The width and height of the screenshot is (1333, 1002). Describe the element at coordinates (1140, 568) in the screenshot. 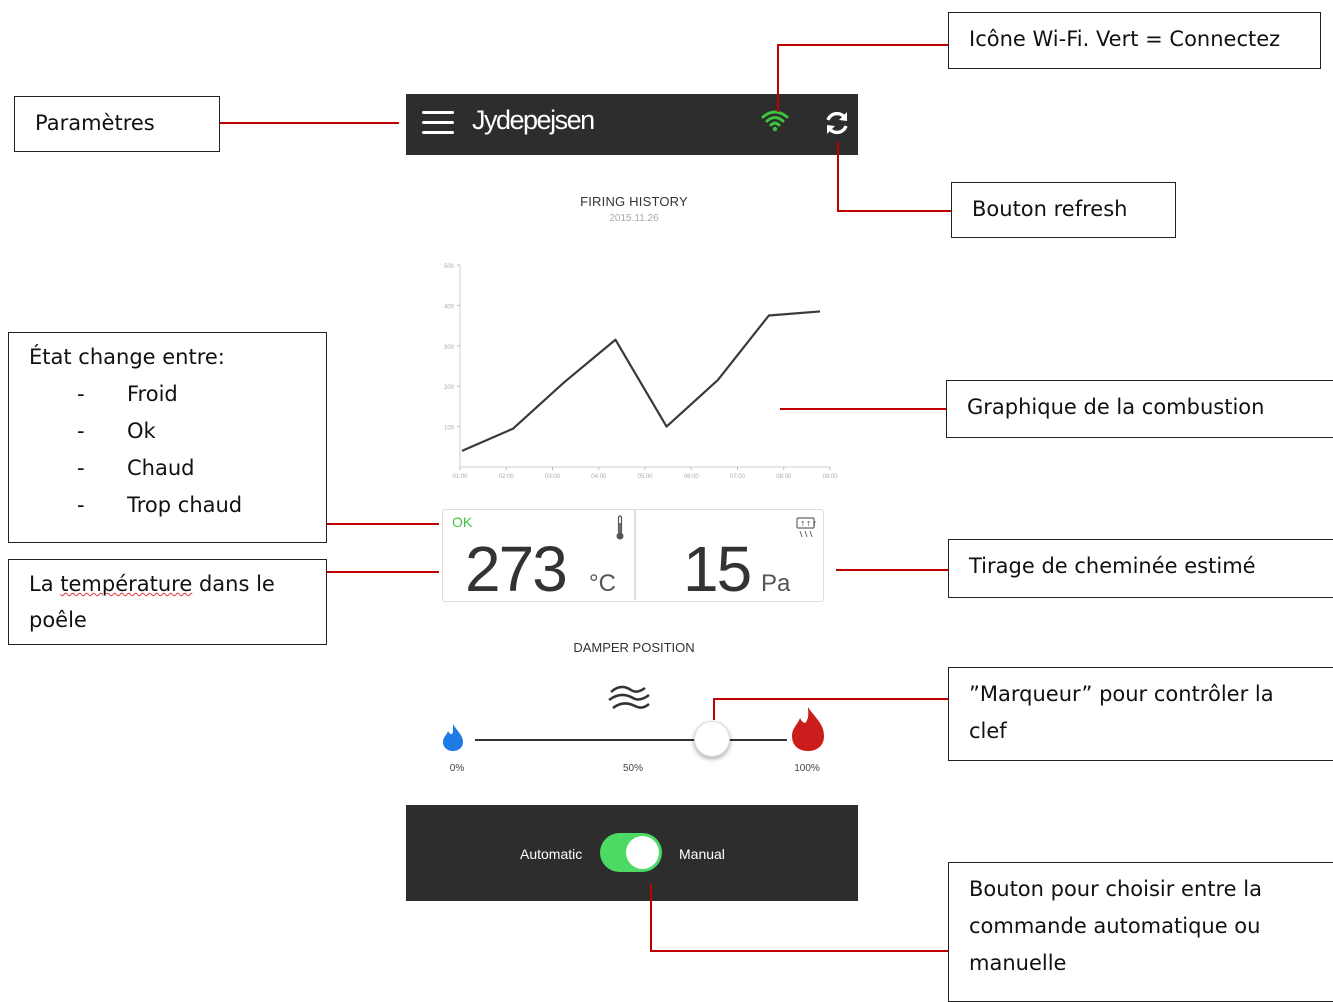

I see `callout-draft: Tirage de cheminée estimé` at that location.